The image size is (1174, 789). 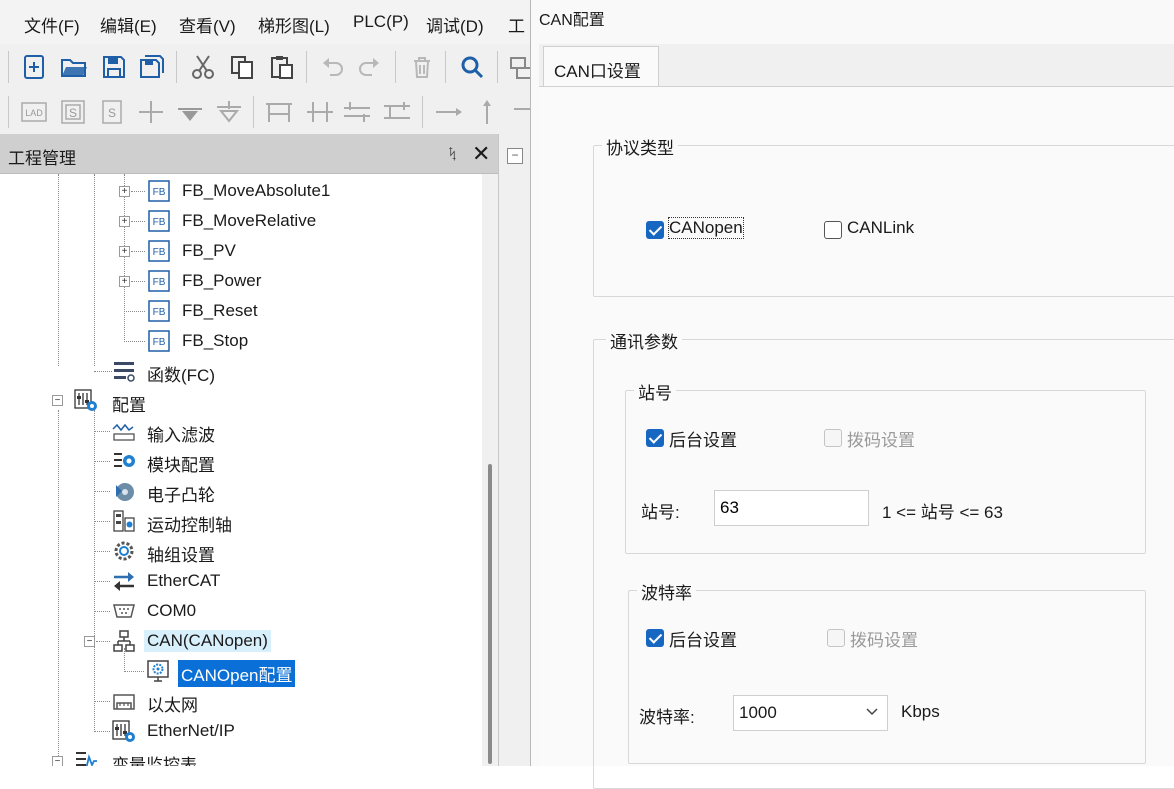 What do you see at coordinates (880, 228) in the screenshot?
I see `canlink-label: CANLink` at bounding box center [880, 228].